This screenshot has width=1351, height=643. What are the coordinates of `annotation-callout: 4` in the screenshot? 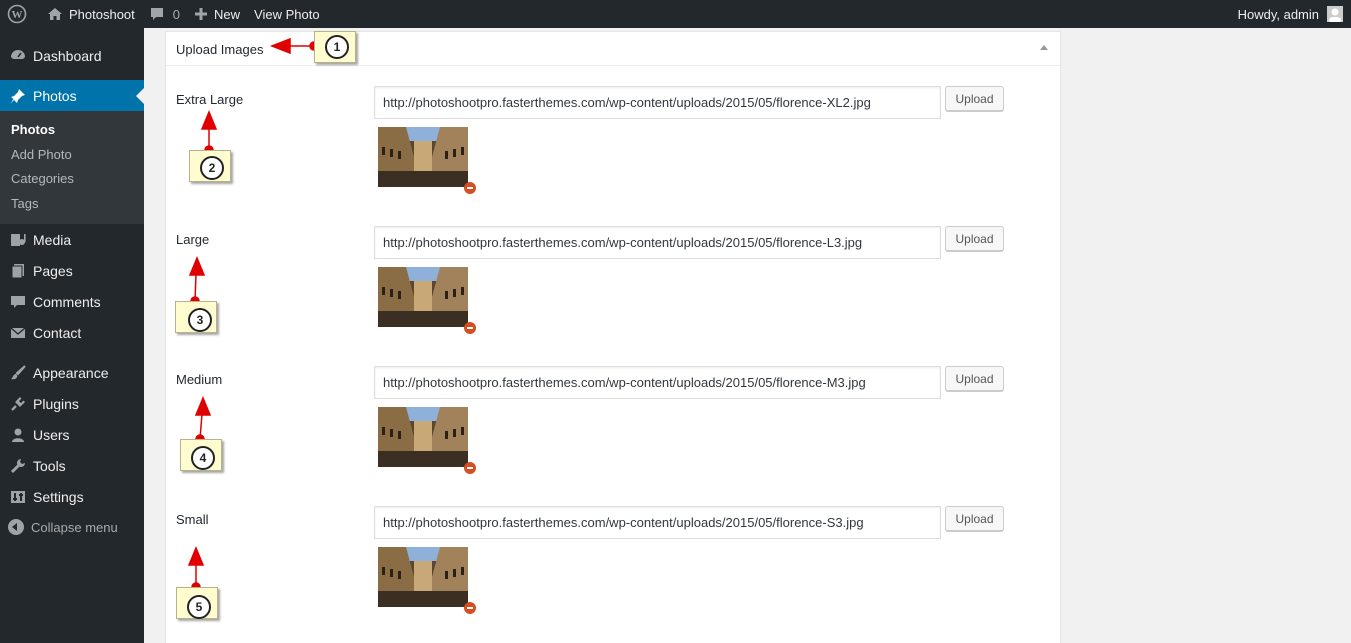 It's located at (201, 455).